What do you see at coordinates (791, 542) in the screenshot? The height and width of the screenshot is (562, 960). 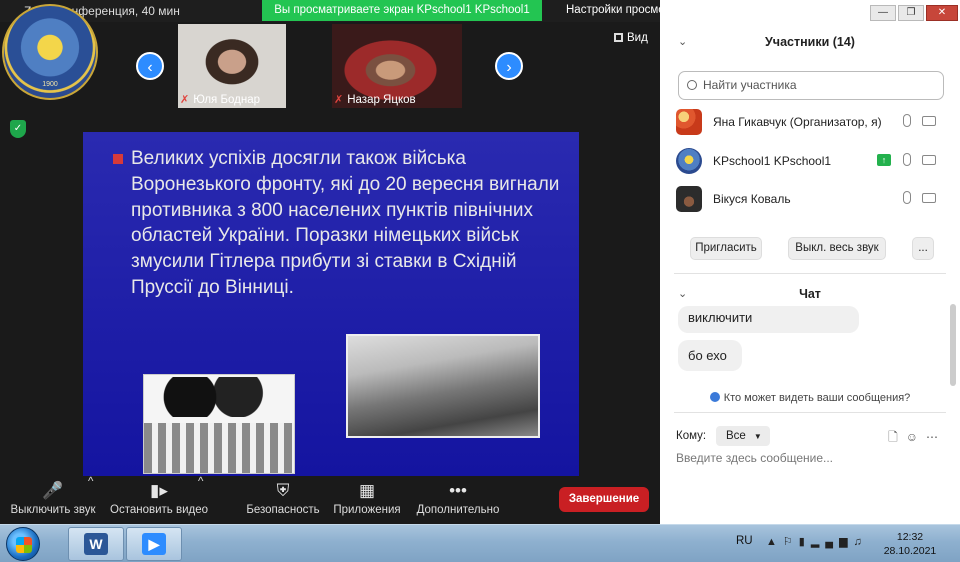 I see `flag-icon: ⚐` at bounding box center [791, 542].